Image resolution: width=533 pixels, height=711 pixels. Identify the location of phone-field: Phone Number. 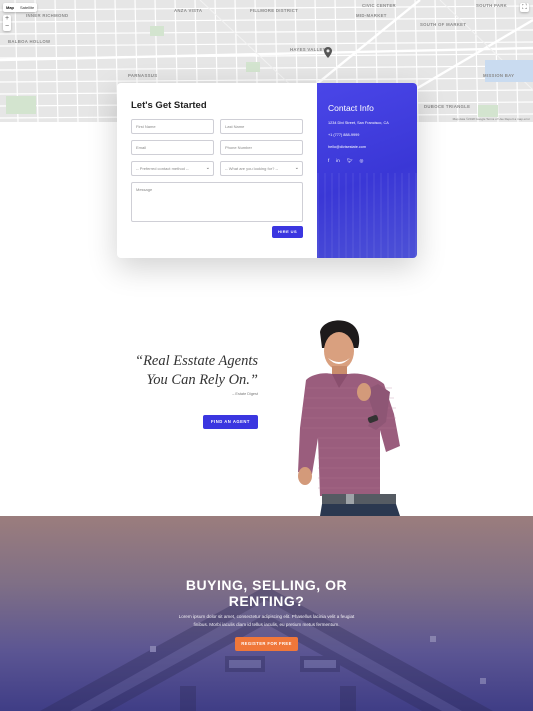
(261, 147).